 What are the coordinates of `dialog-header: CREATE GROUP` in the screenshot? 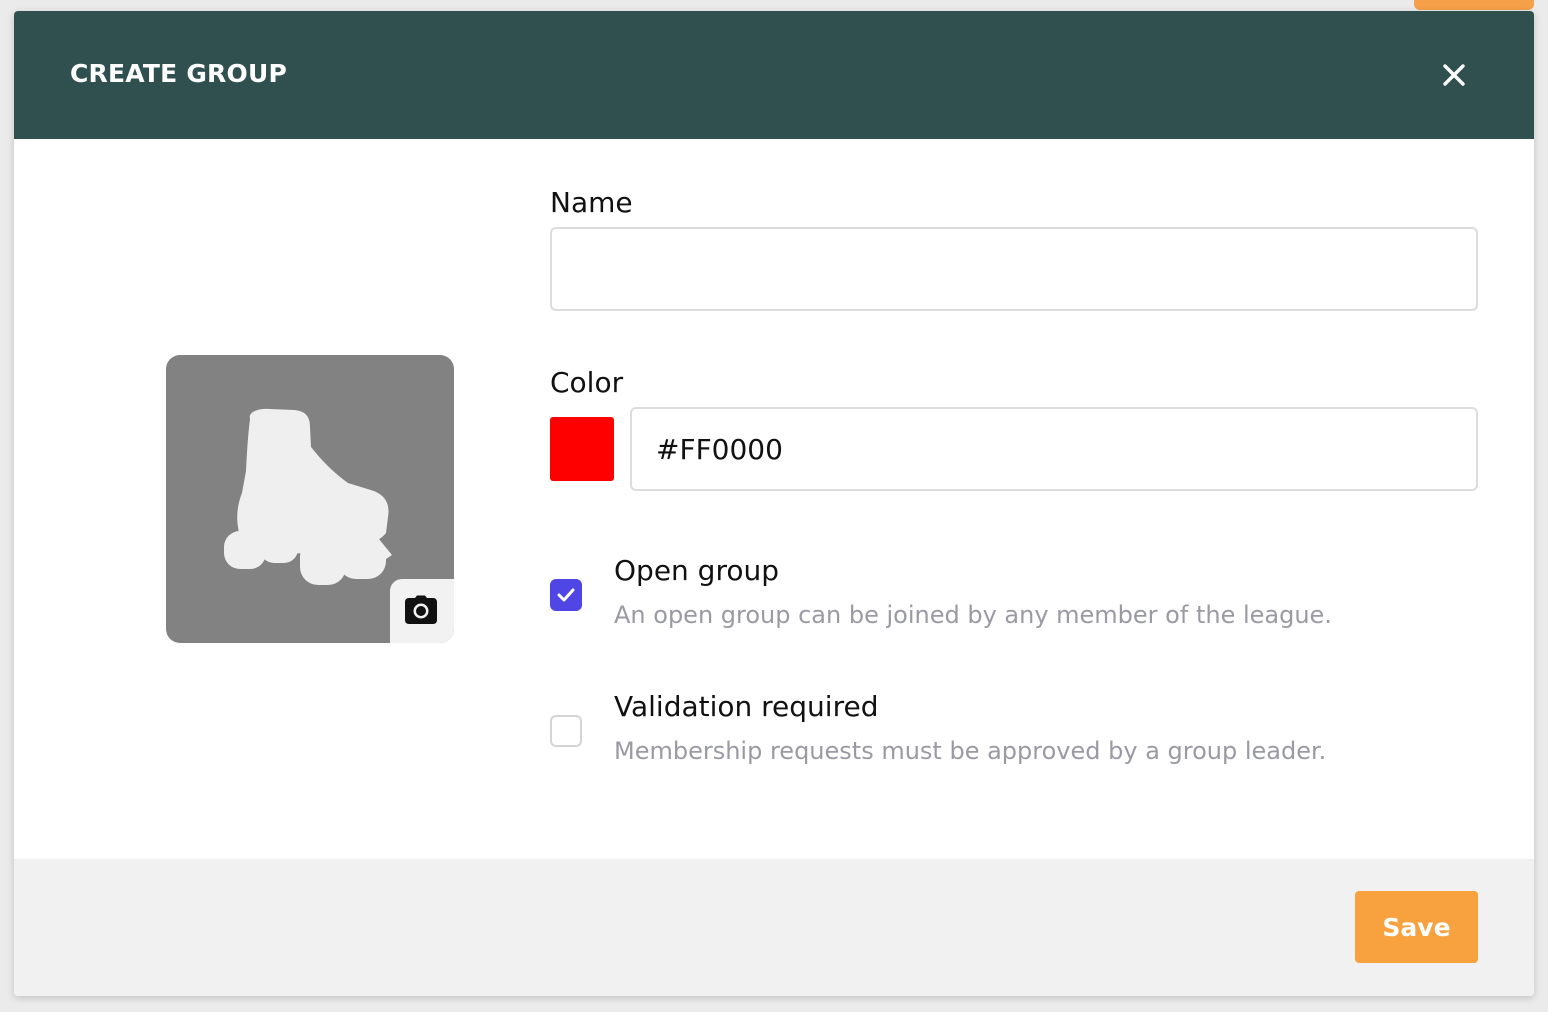 It's located at (774, 75).